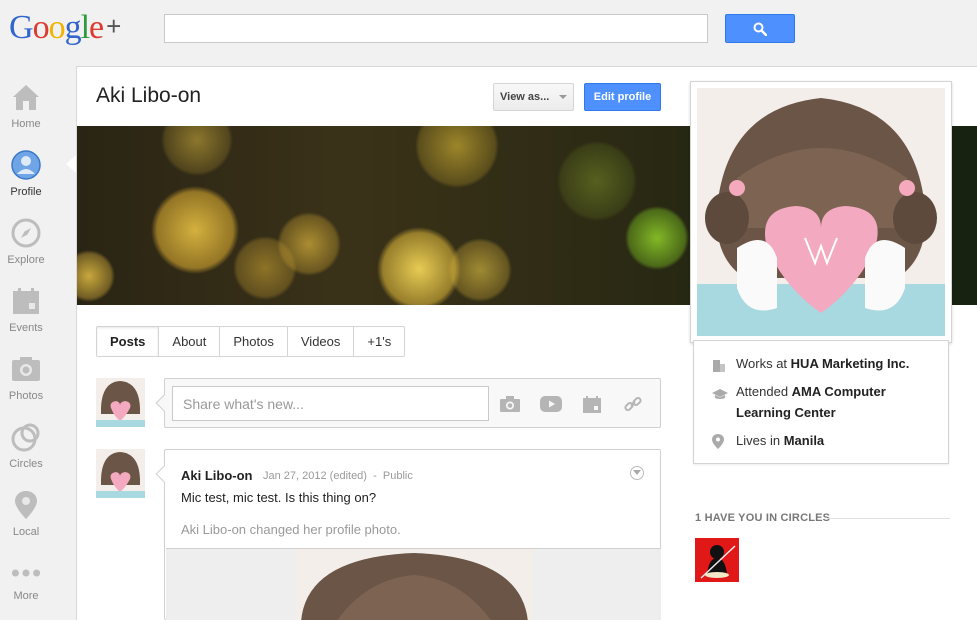 Image resolution: width=977 pixels, height=620 pixels. What do you see at coordinates (217, 475) in the screenshot?
I see `post-author: Aki Libo-on` at bounding box center [217, 475].